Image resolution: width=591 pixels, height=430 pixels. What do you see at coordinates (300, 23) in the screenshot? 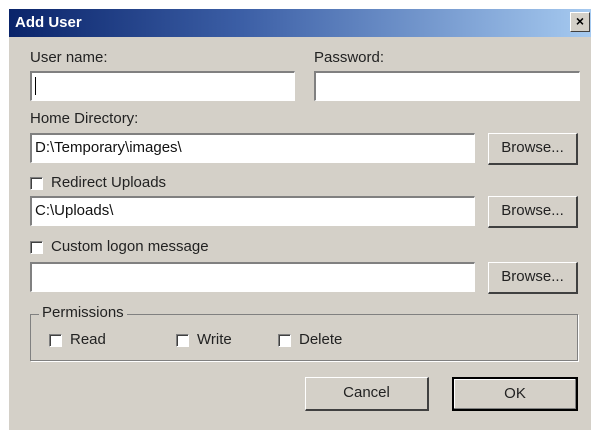
I see `title-bar: Add User ×` at bounding box center [300, 23].